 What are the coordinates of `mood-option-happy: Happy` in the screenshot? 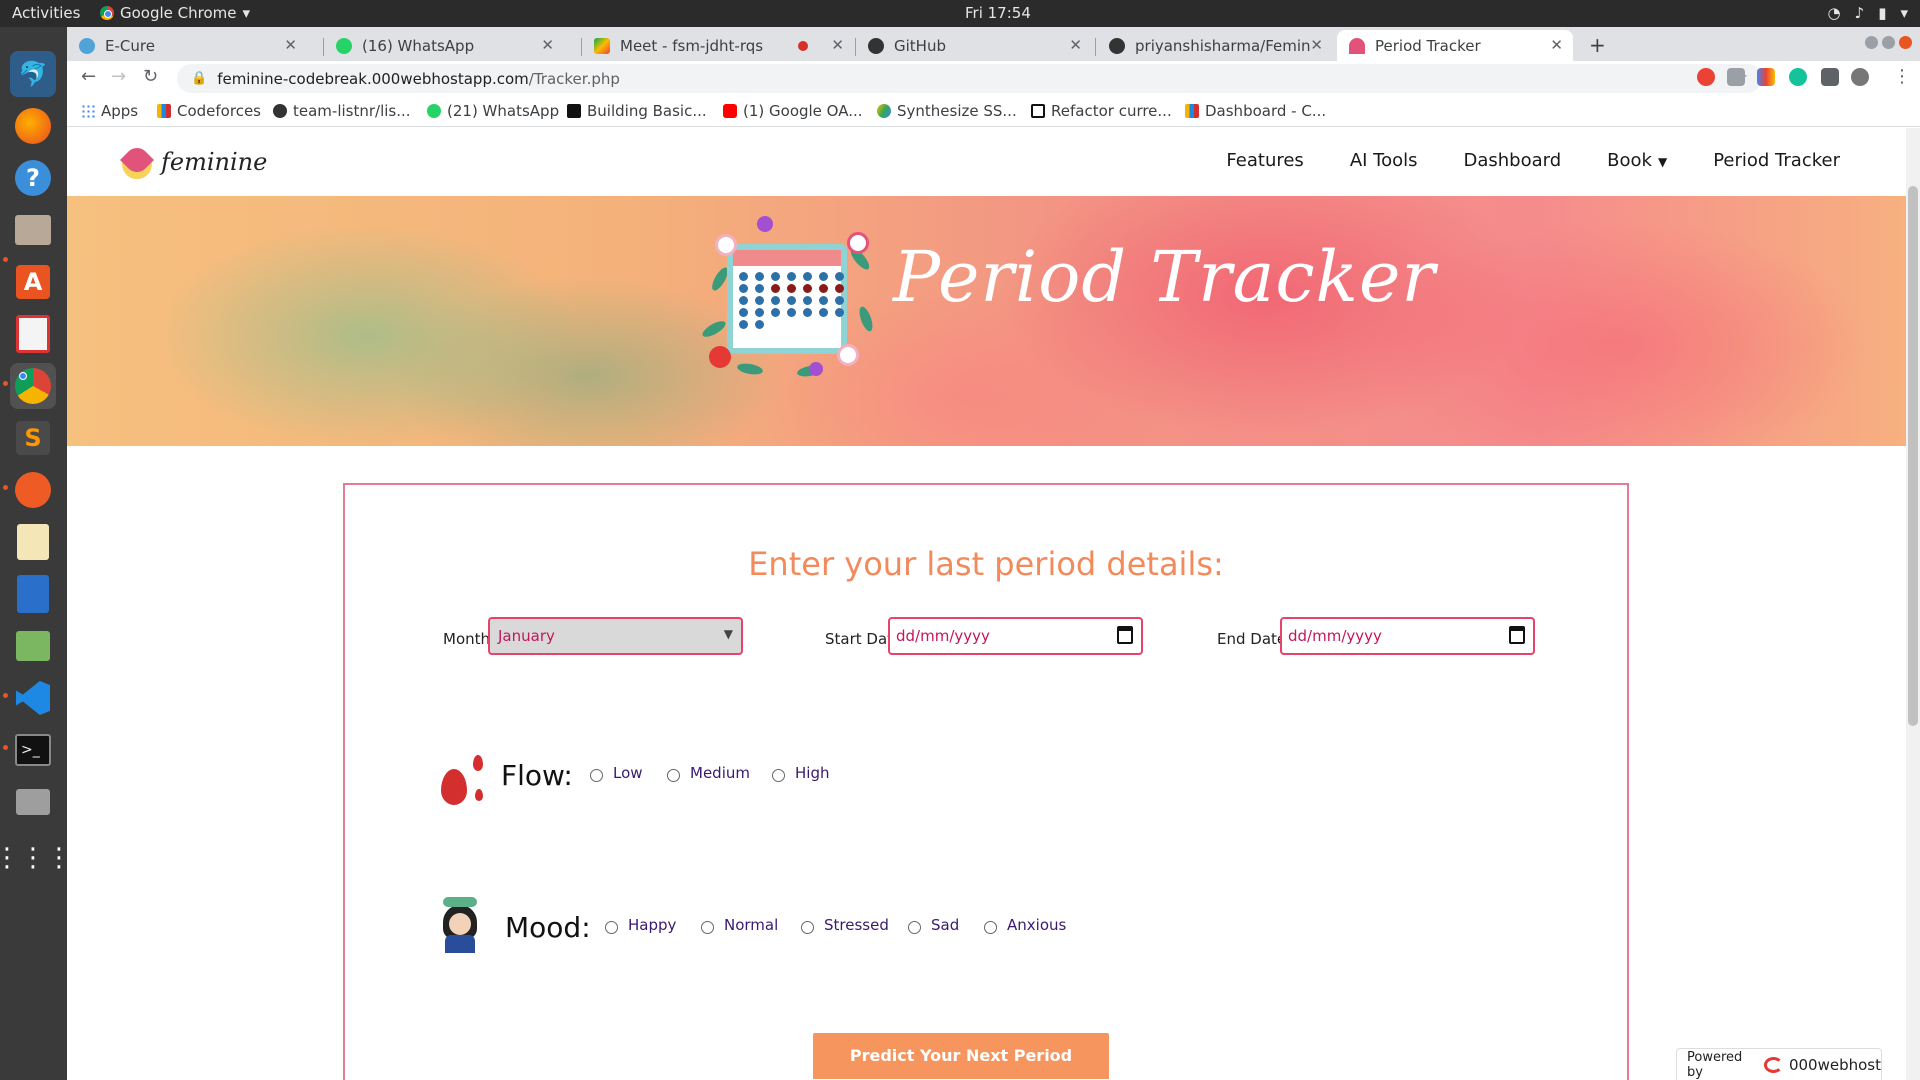 It's located at (640, 924).